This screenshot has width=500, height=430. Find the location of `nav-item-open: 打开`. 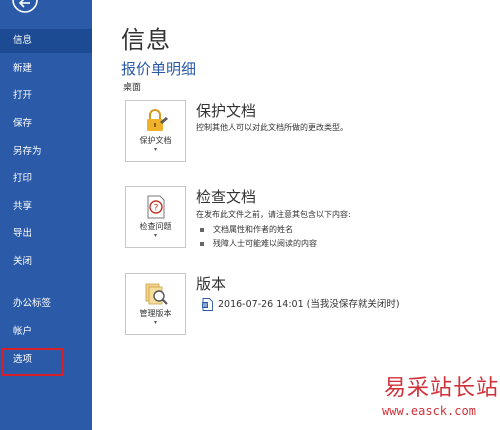

nav-item-open: 打开 is located at coordinates (46, 96).